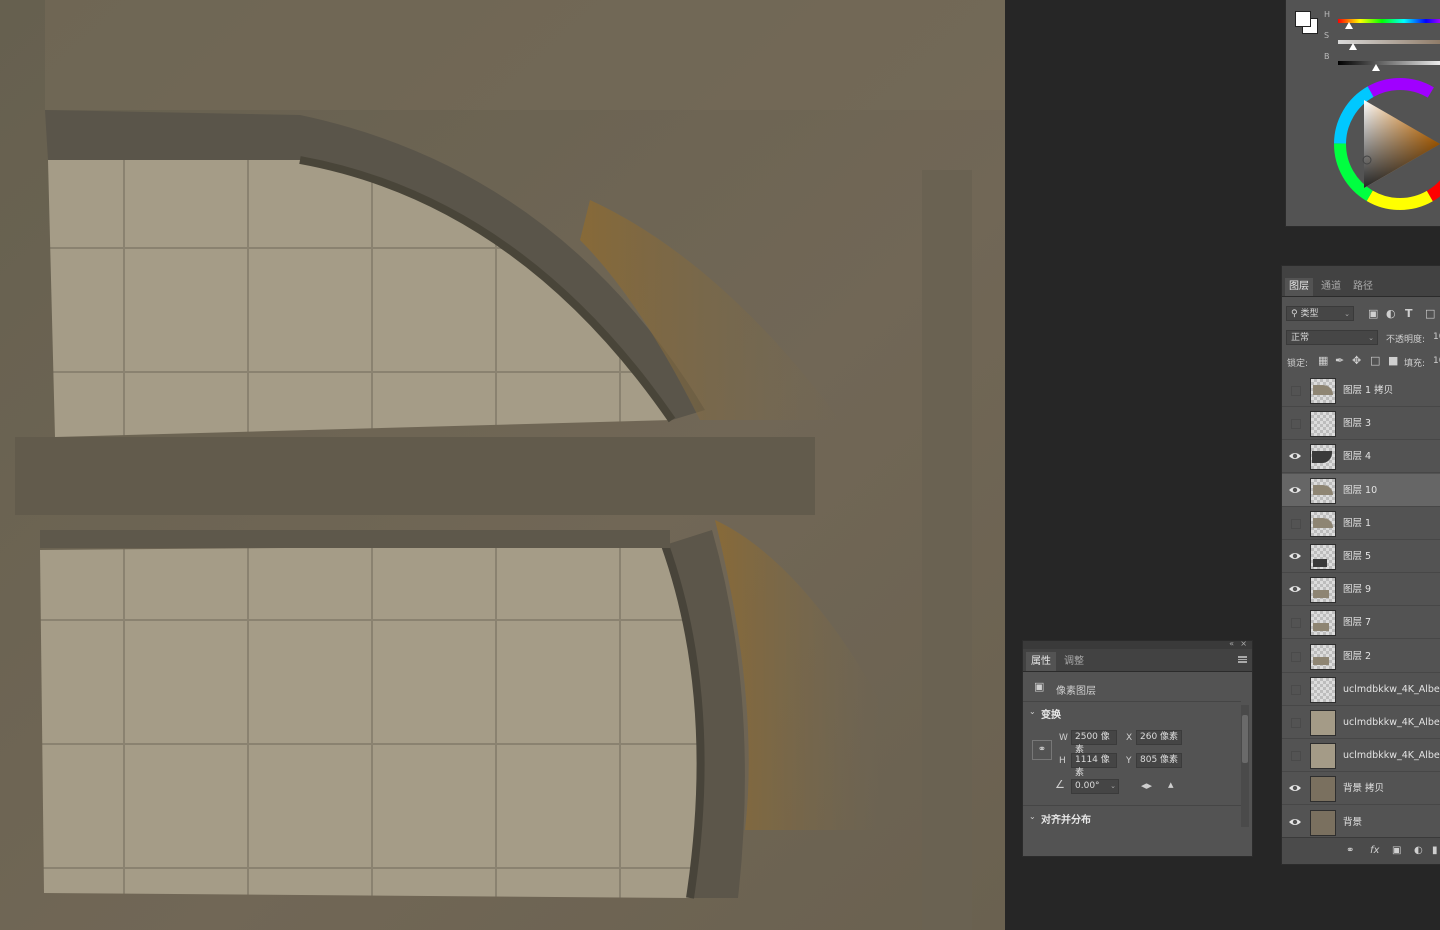  I want to click on layer-name: 图层 10, so click(1360, 490).